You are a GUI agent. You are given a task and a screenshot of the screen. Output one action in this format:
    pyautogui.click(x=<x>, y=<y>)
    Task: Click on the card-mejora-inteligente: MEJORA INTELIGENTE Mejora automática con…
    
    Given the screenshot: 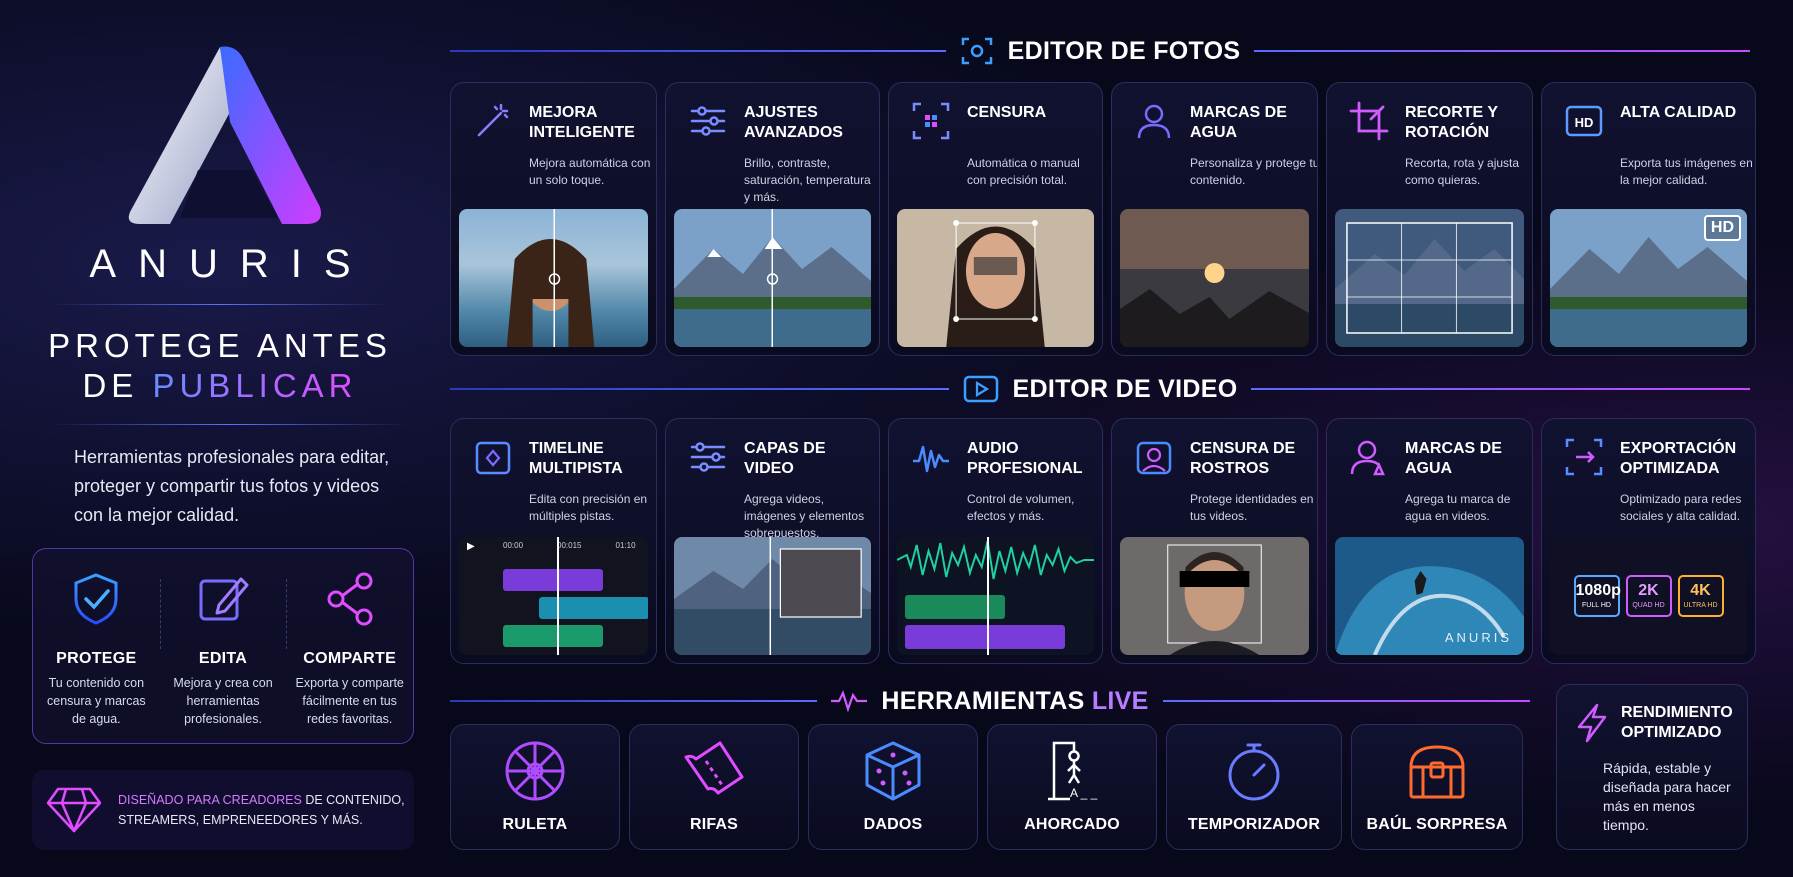 What is the action you would take?
    pyautogui.click(x=553, y=219)
    